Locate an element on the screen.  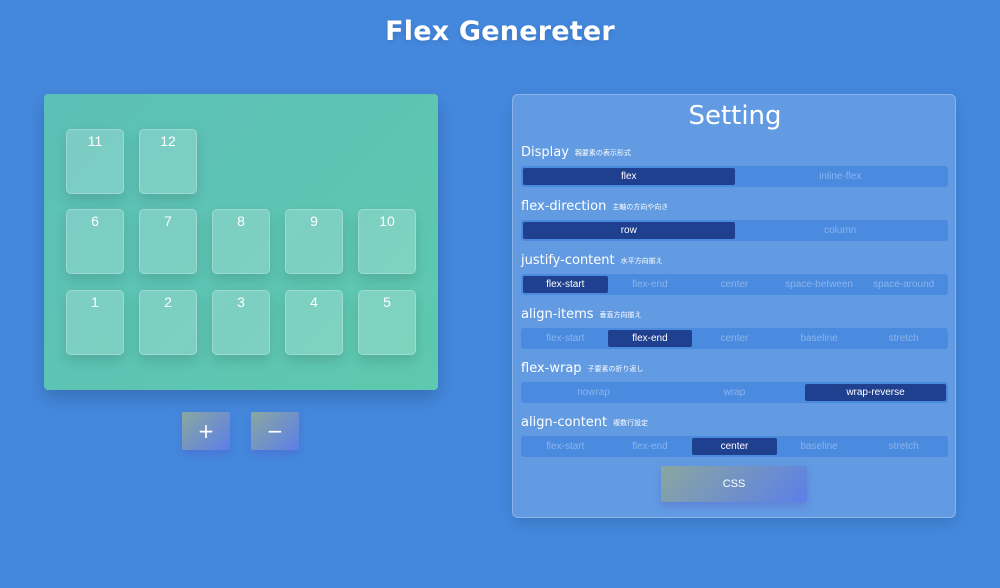
option-inline-flex: inline-flex is located at coordinates (841, 176).